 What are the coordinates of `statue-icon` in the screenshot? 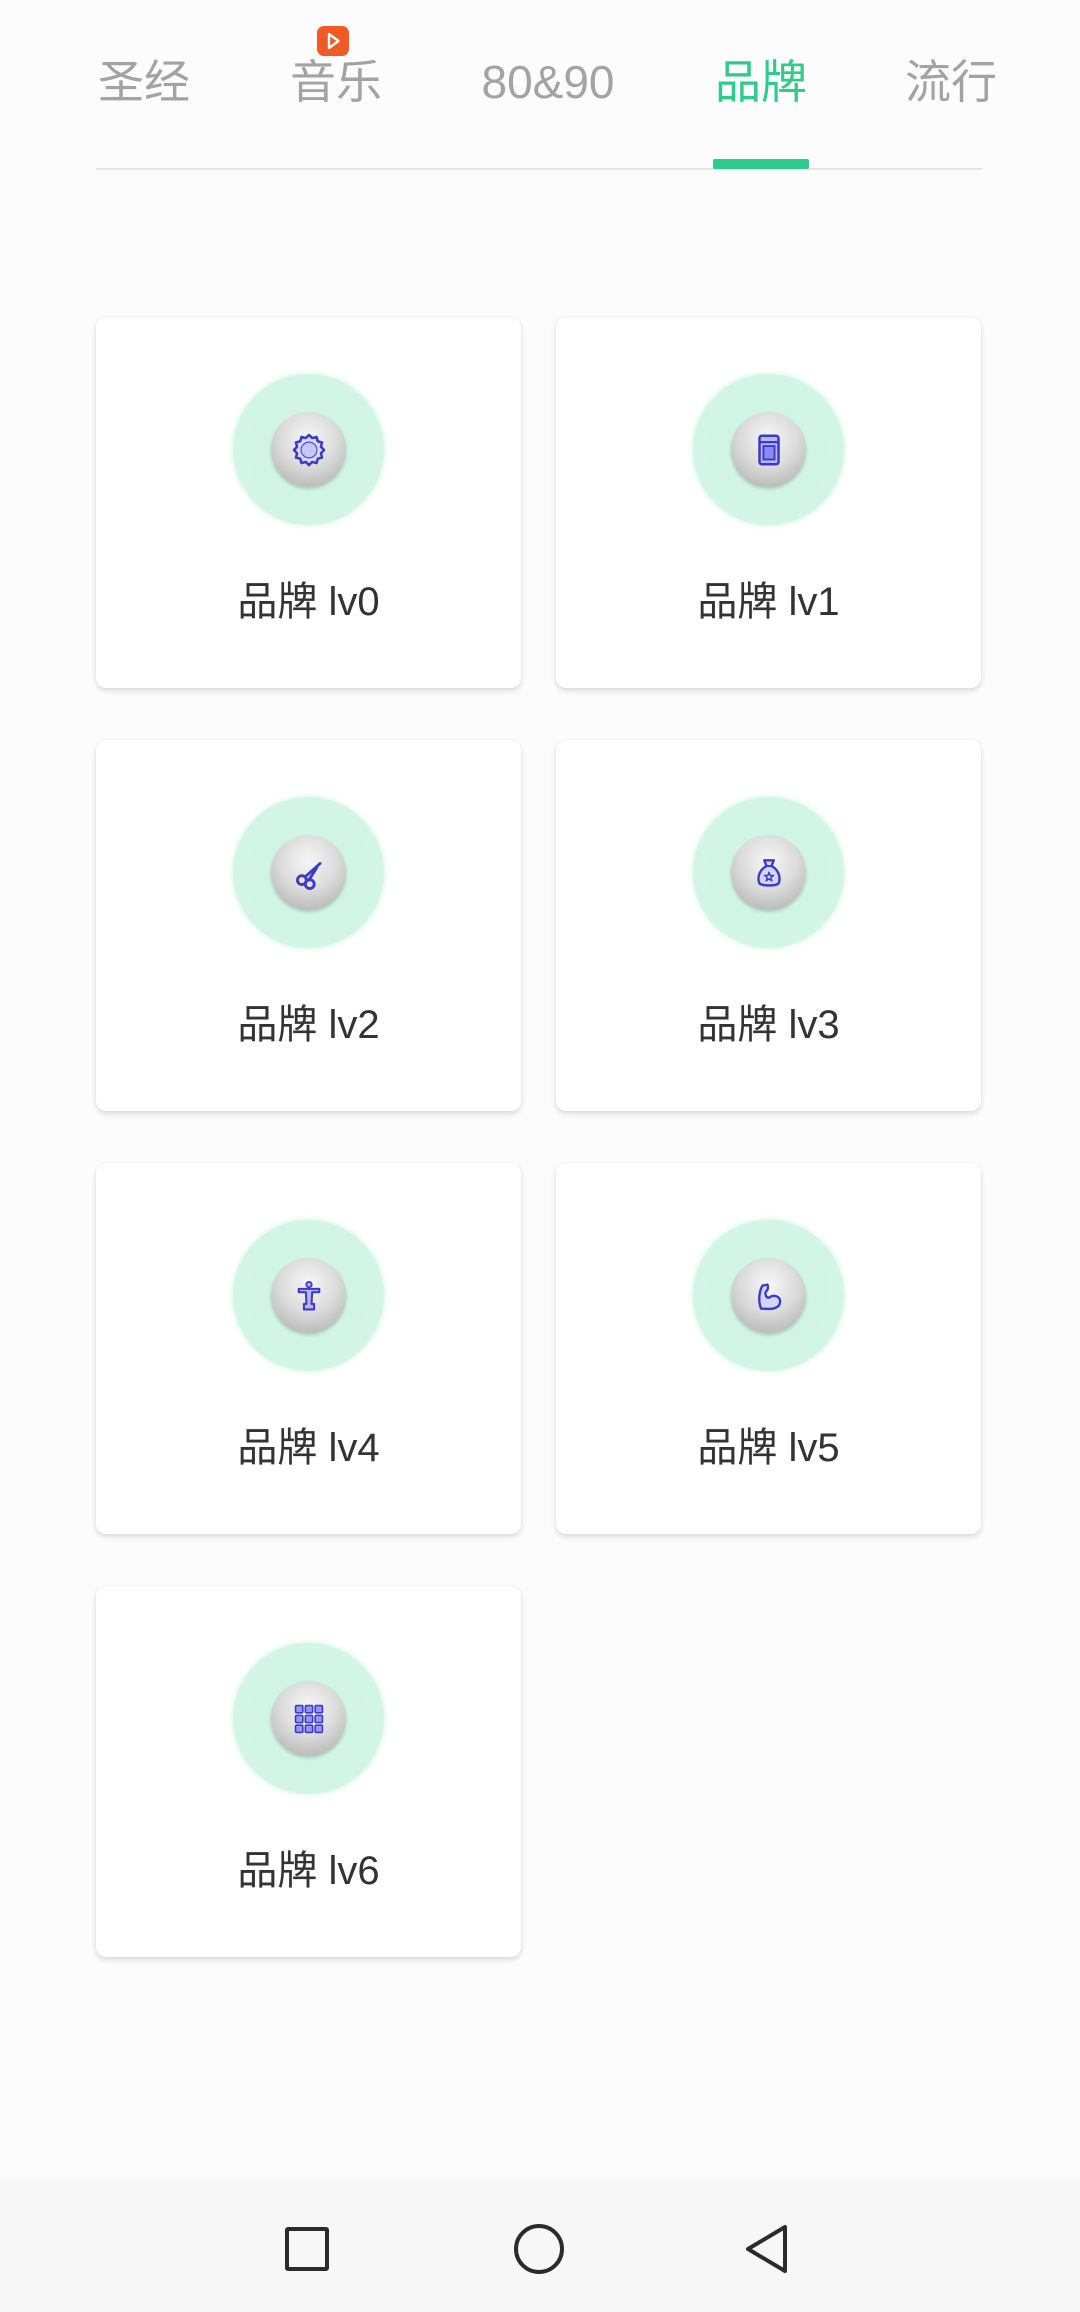 It's located at (308, 1295).